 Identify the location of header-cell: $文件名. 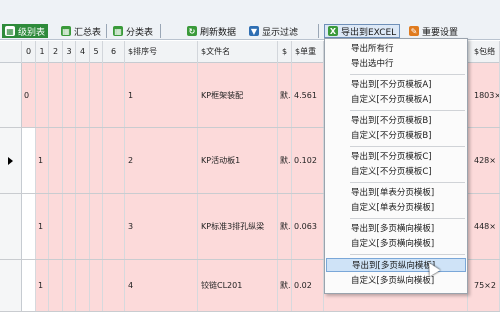
(238, 52).